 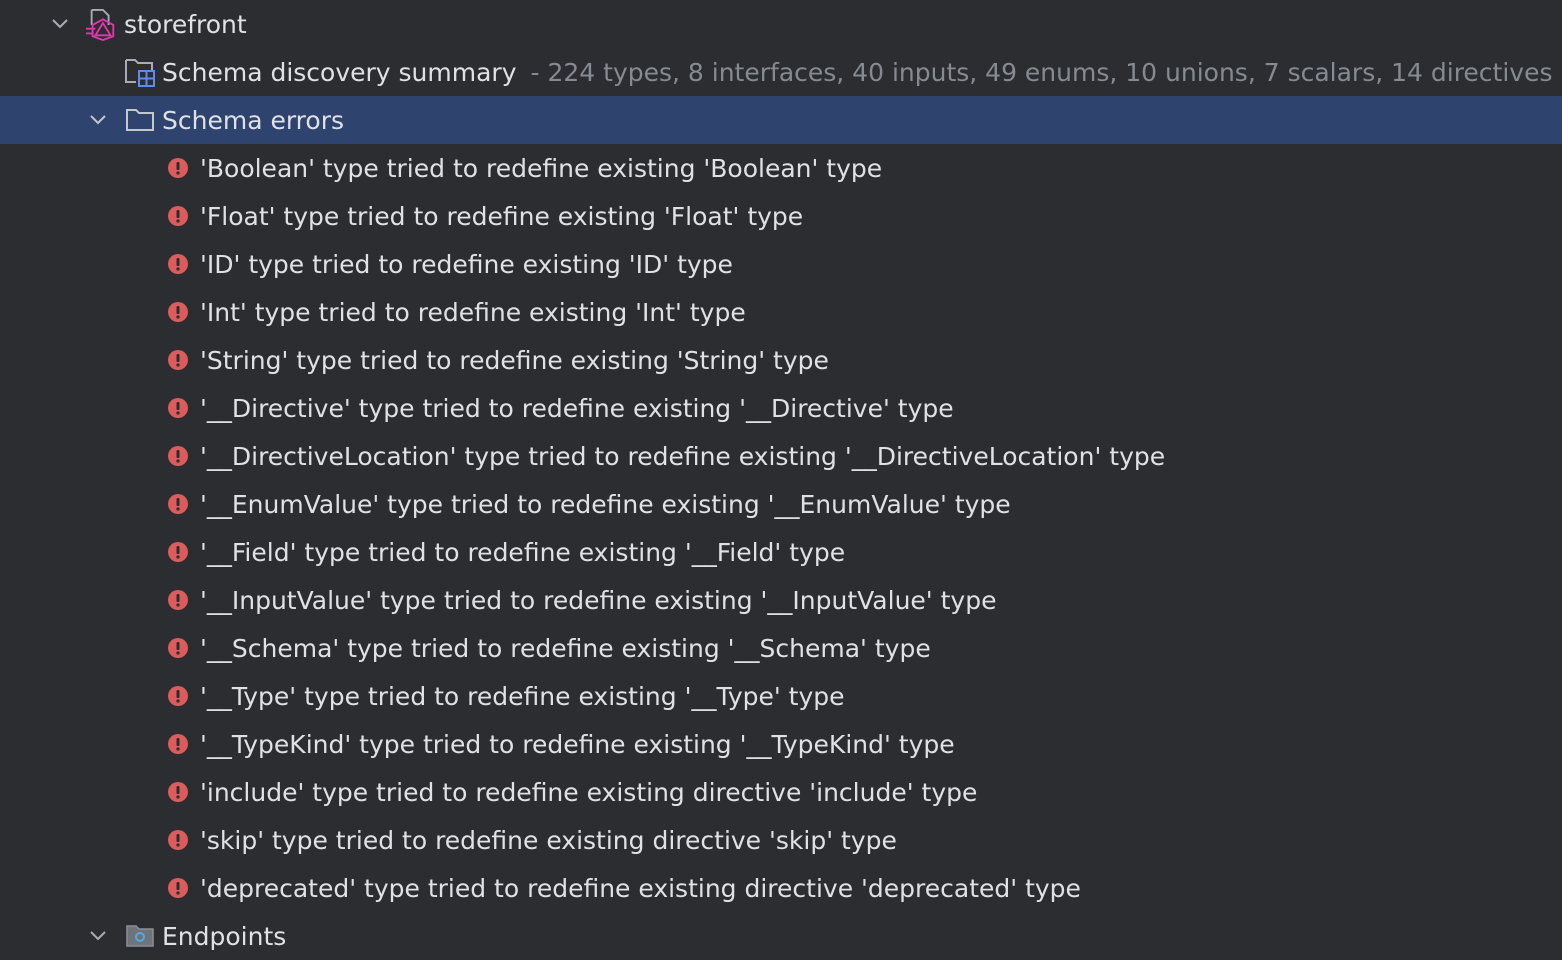 I want to click on summary-label: Schema discovery summary, so click(x=339, y=72).